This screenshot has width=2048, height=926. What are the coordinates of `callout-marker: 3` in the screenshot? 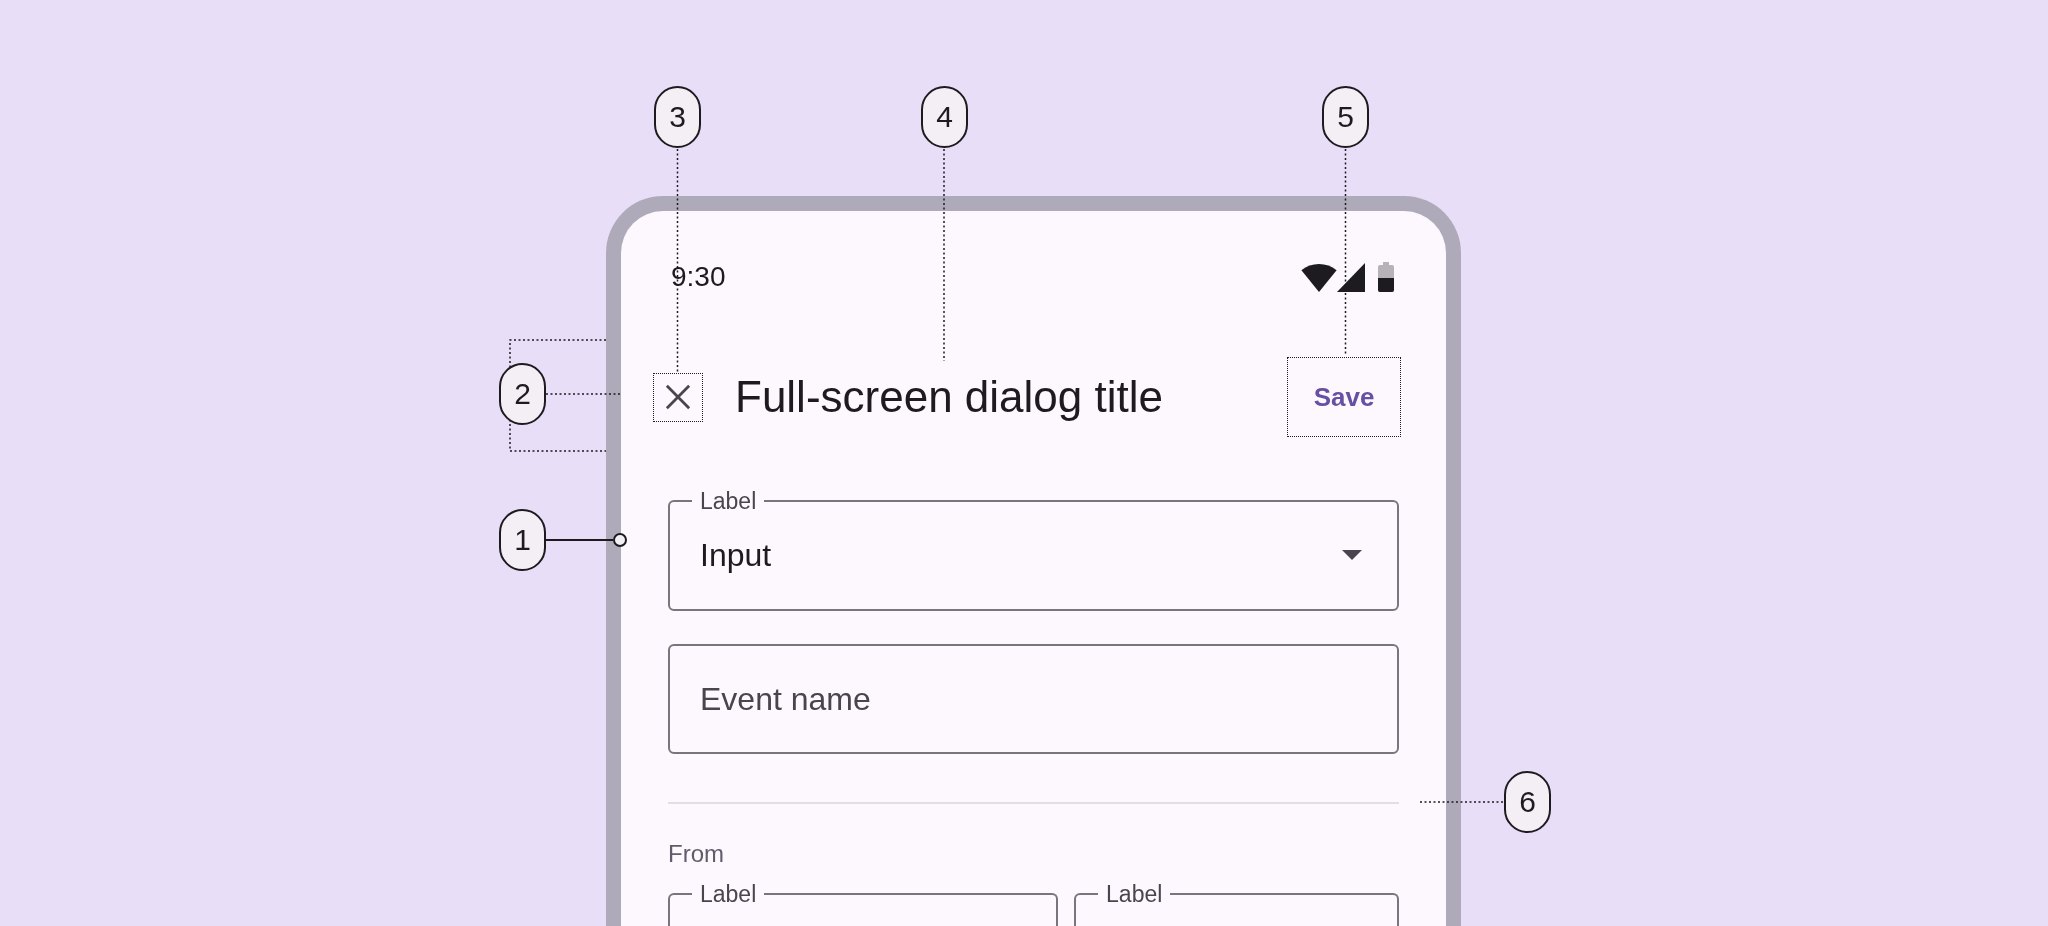 It's located at (677, 117).